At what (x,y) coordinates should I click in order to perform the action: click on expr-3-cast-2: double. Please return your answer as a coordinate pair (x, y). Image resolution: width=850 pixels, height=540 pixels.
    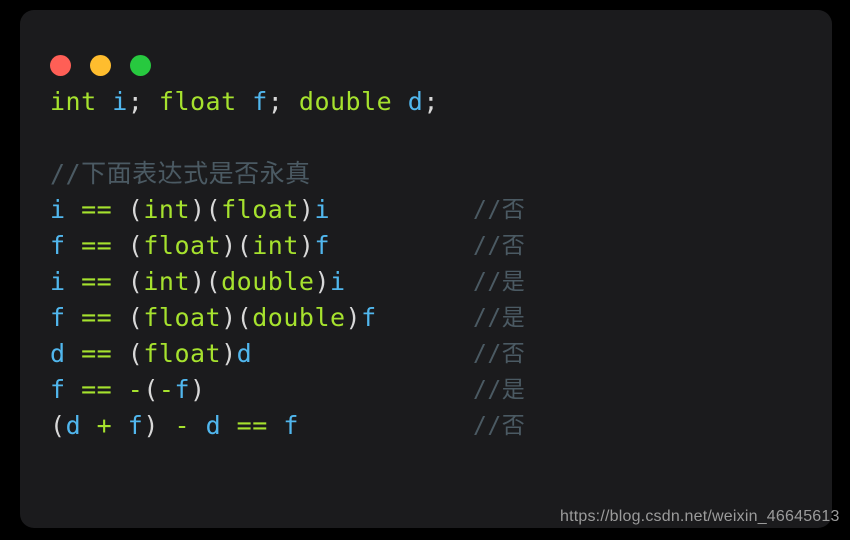
    Looking at the image, I should click on (268, 281).